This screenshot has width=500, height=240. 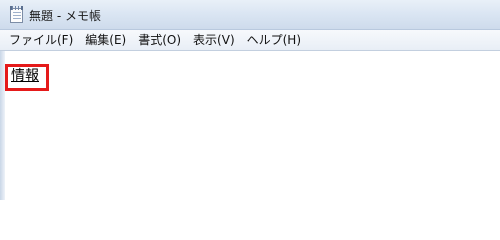 I want to click on menu-bar: ファイル(F) 編集(E) 書式(O) 表示(V) ヘルプ(H), so click(x=250, y=40).